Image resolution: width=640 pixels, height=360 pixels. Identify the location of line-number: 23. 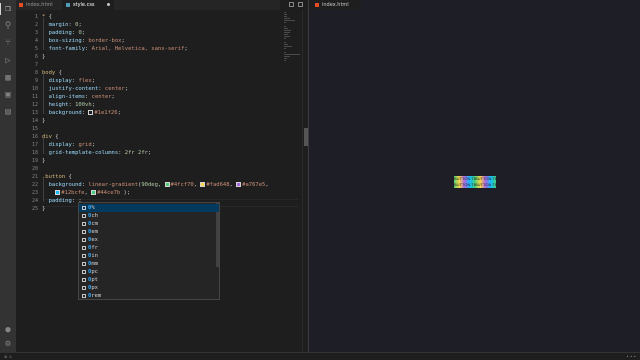
(34, 193).